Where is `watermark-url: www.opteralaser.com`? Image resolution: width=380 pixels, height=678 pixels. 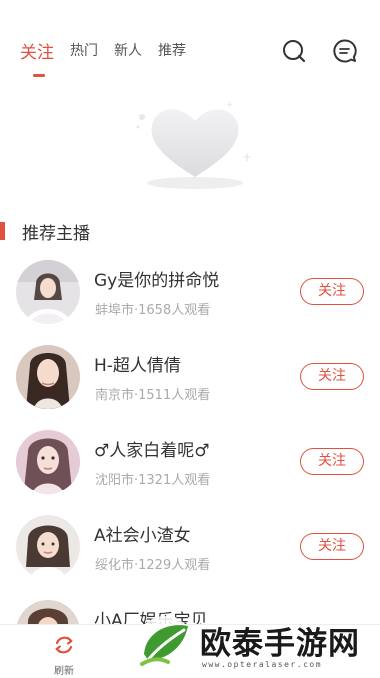
watermark-url: www.opteralaser.com is located at coordinates (262, 664).